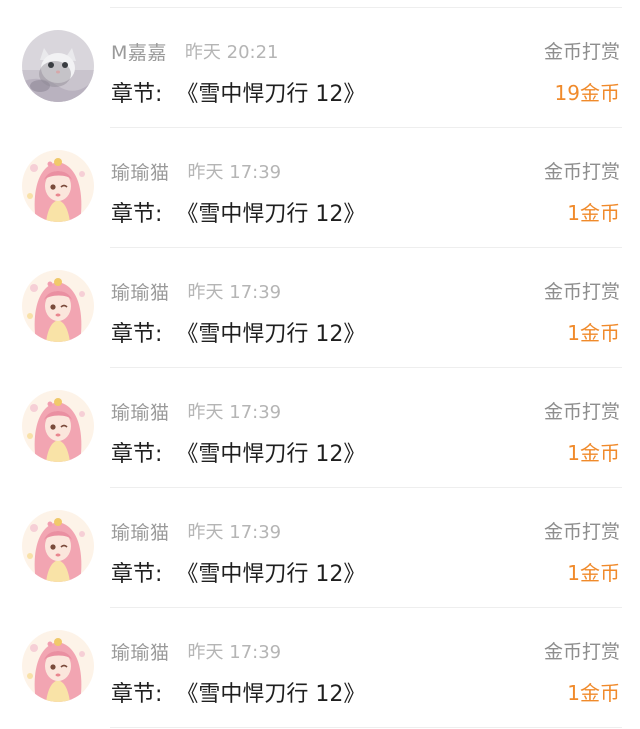 Image resolution: width=640 pixels, height=729 pixels. What do you see at coordinates (58, 66) in the screenshot?
I see `cat-avatar` at bounding box center [58, 66].